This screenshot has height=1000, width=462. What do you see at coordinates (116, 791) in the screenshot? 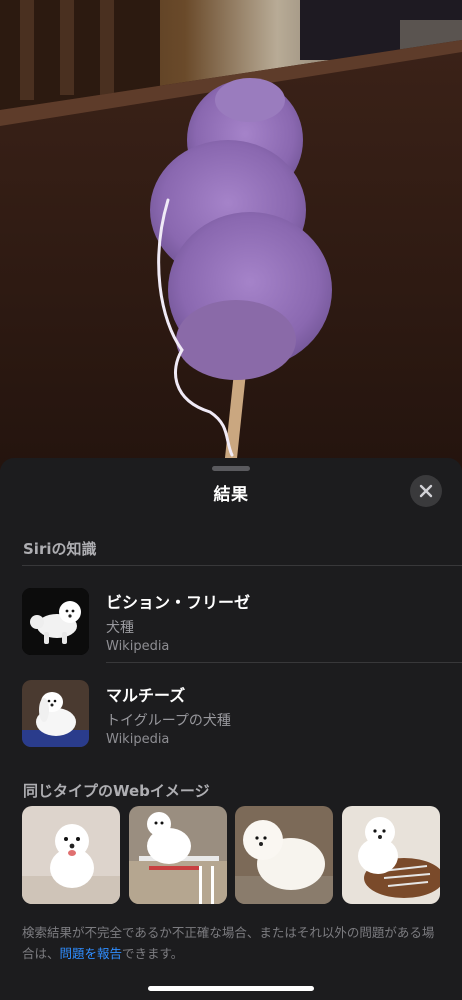
I see `web-images-header: 同じタイプのWebイメージ` at bounding box center [116, 791].